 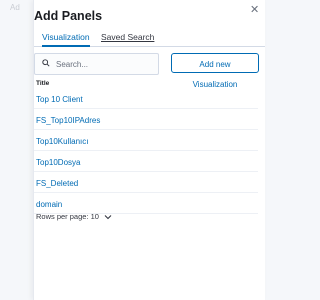 I want to click on list-item-link: domain, so click(x=49, y=204).